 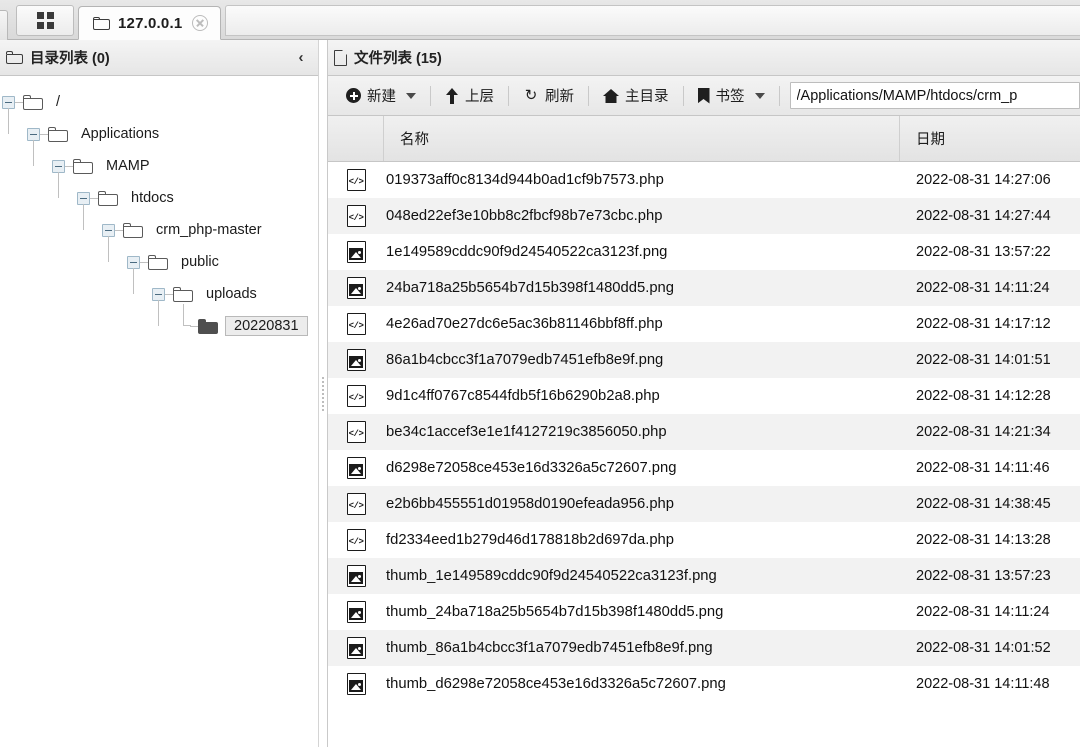 I want to click on toolbar-separator, so click(x=508, y=95).